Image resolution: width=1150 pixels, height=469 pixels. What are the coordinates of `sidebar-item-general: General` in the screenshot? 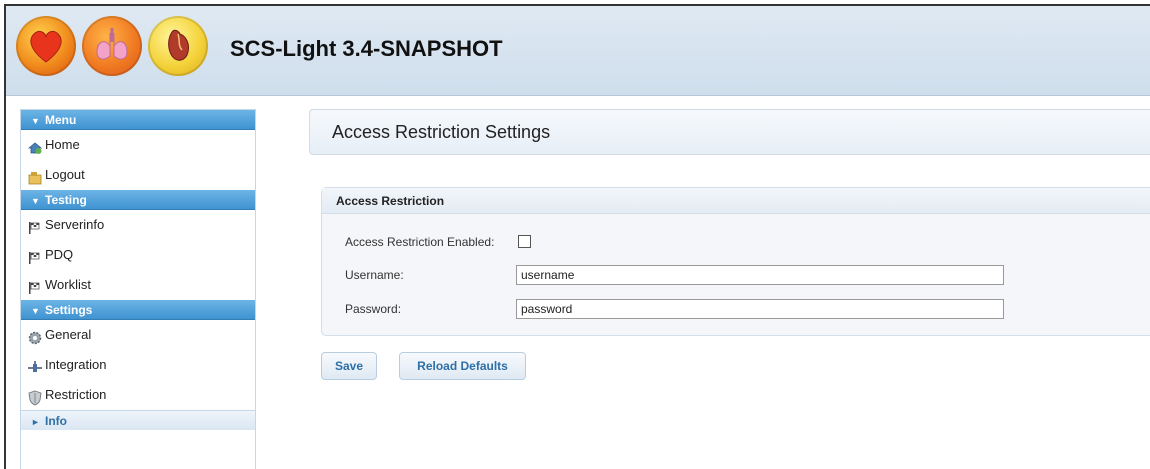 It's located at (138, 335).